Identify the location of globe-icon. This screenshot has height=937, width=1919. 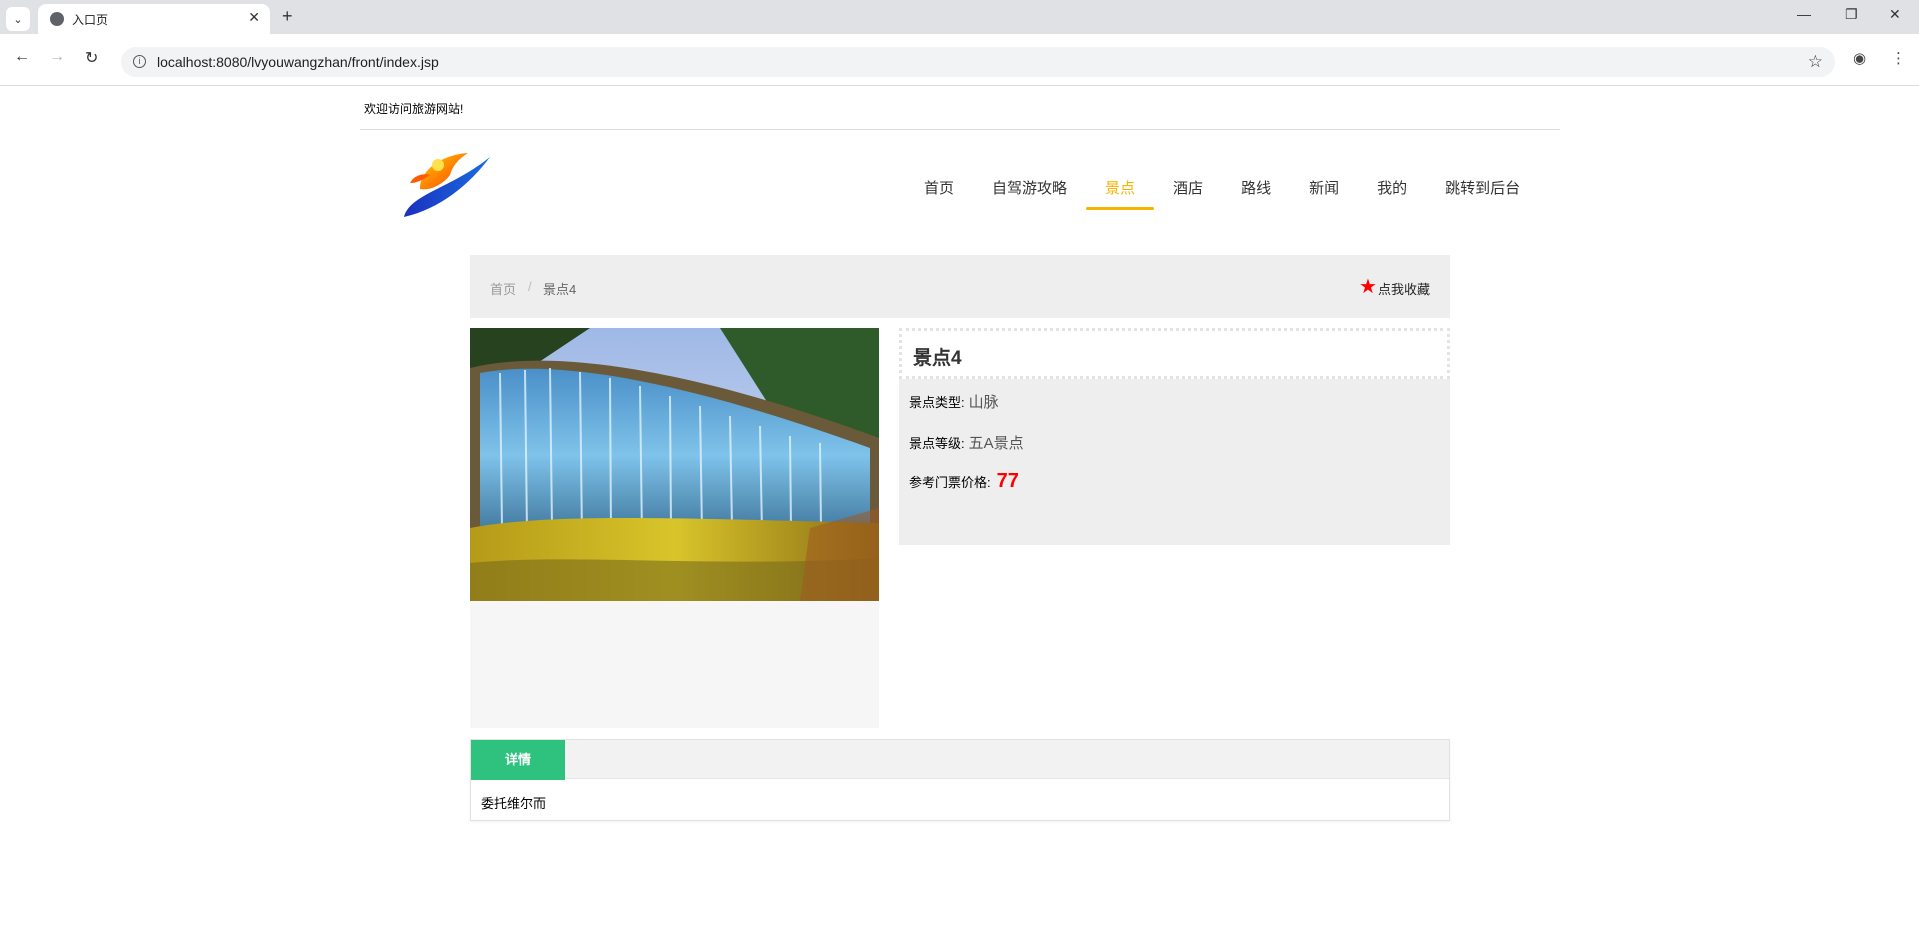
(57, 19).